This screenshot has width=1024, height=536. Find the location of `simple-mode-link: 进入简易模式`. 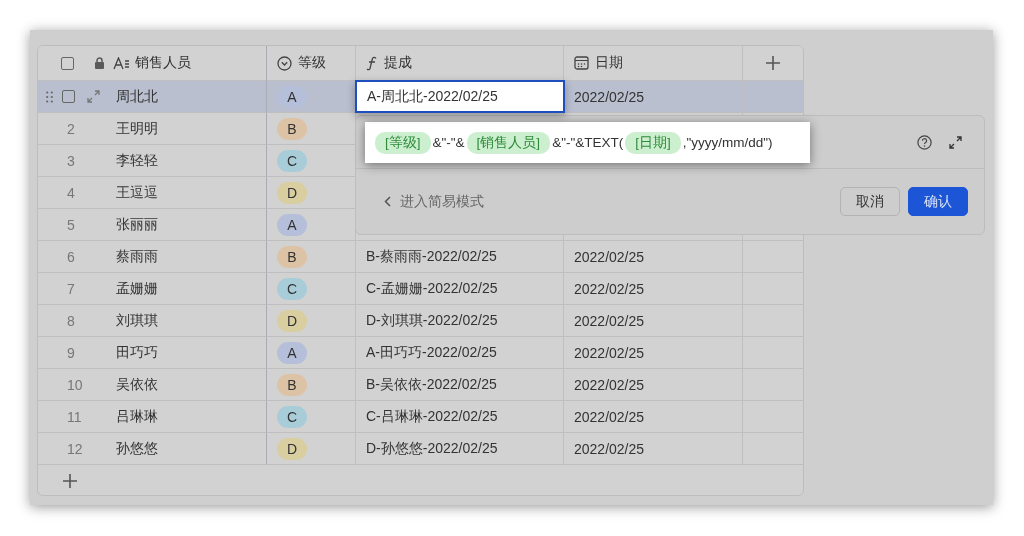

simple-mode-link: 进入简易模式 is located at coordinates (434, 201).